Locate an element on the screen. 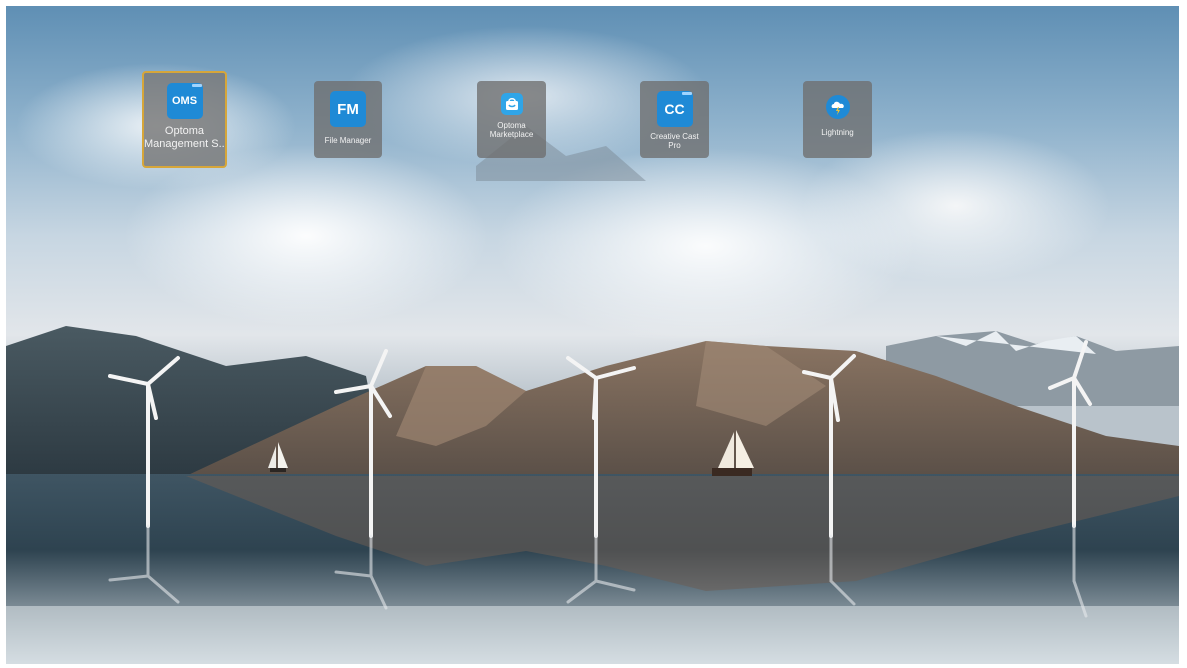 This screenshot has width=1187, height=668. app-label: Optoma Marketplace is located at coordinates (511, 130).